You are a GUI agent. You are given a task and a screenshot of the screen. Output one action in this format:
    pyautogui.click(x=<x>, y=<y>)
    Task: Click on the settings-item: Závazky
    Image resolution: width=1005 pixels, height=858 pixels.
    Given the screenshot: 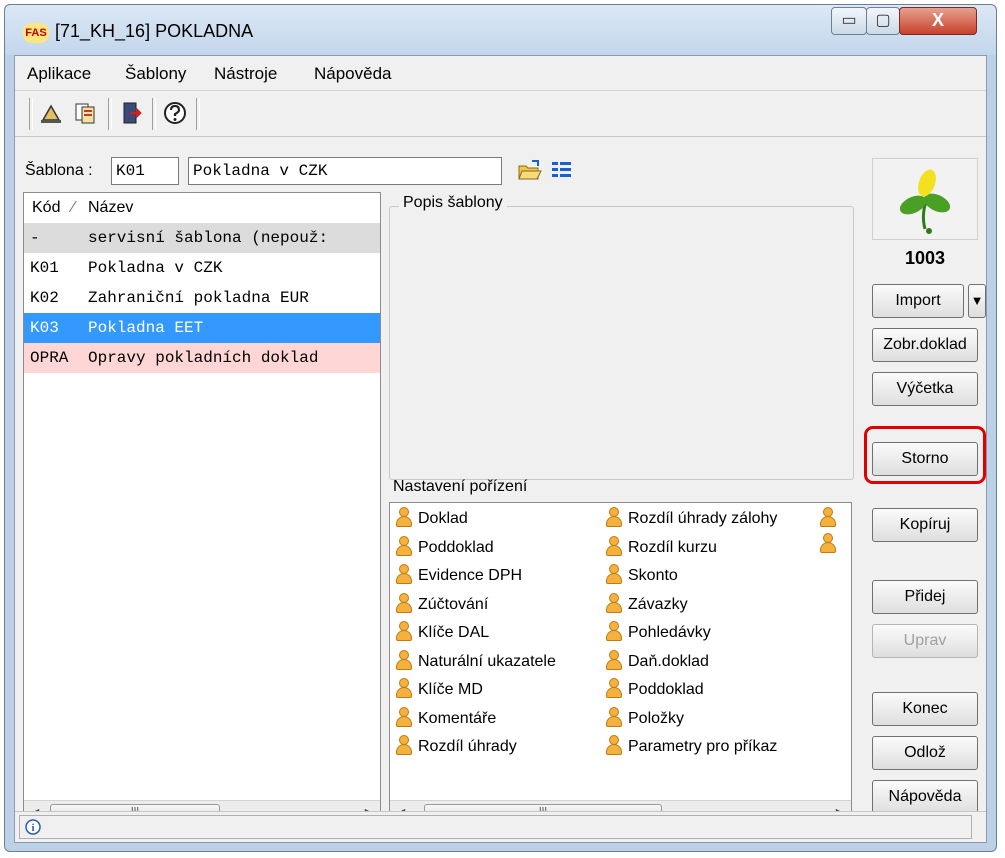 What is the action you would take?
    pyautogui.click(x=647, y=605)
    